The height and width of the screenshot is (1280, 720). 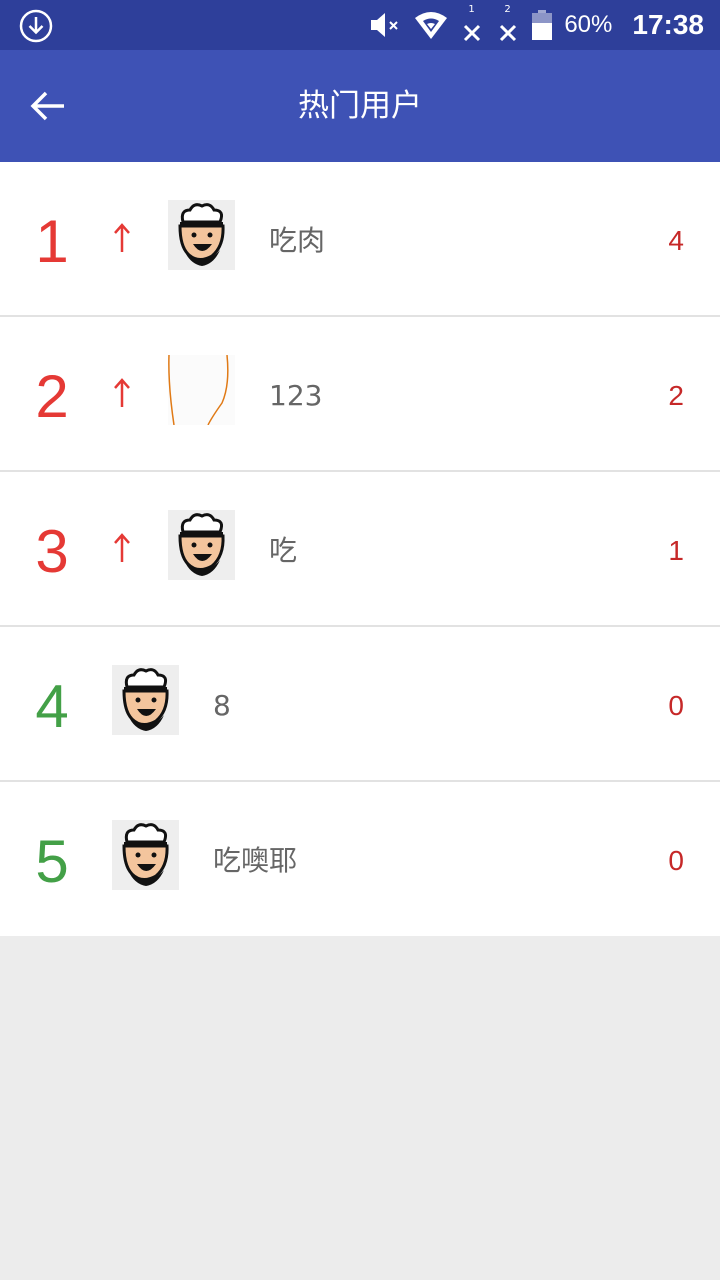 I want to click on user-name: 123, so click(x=296, y=395).